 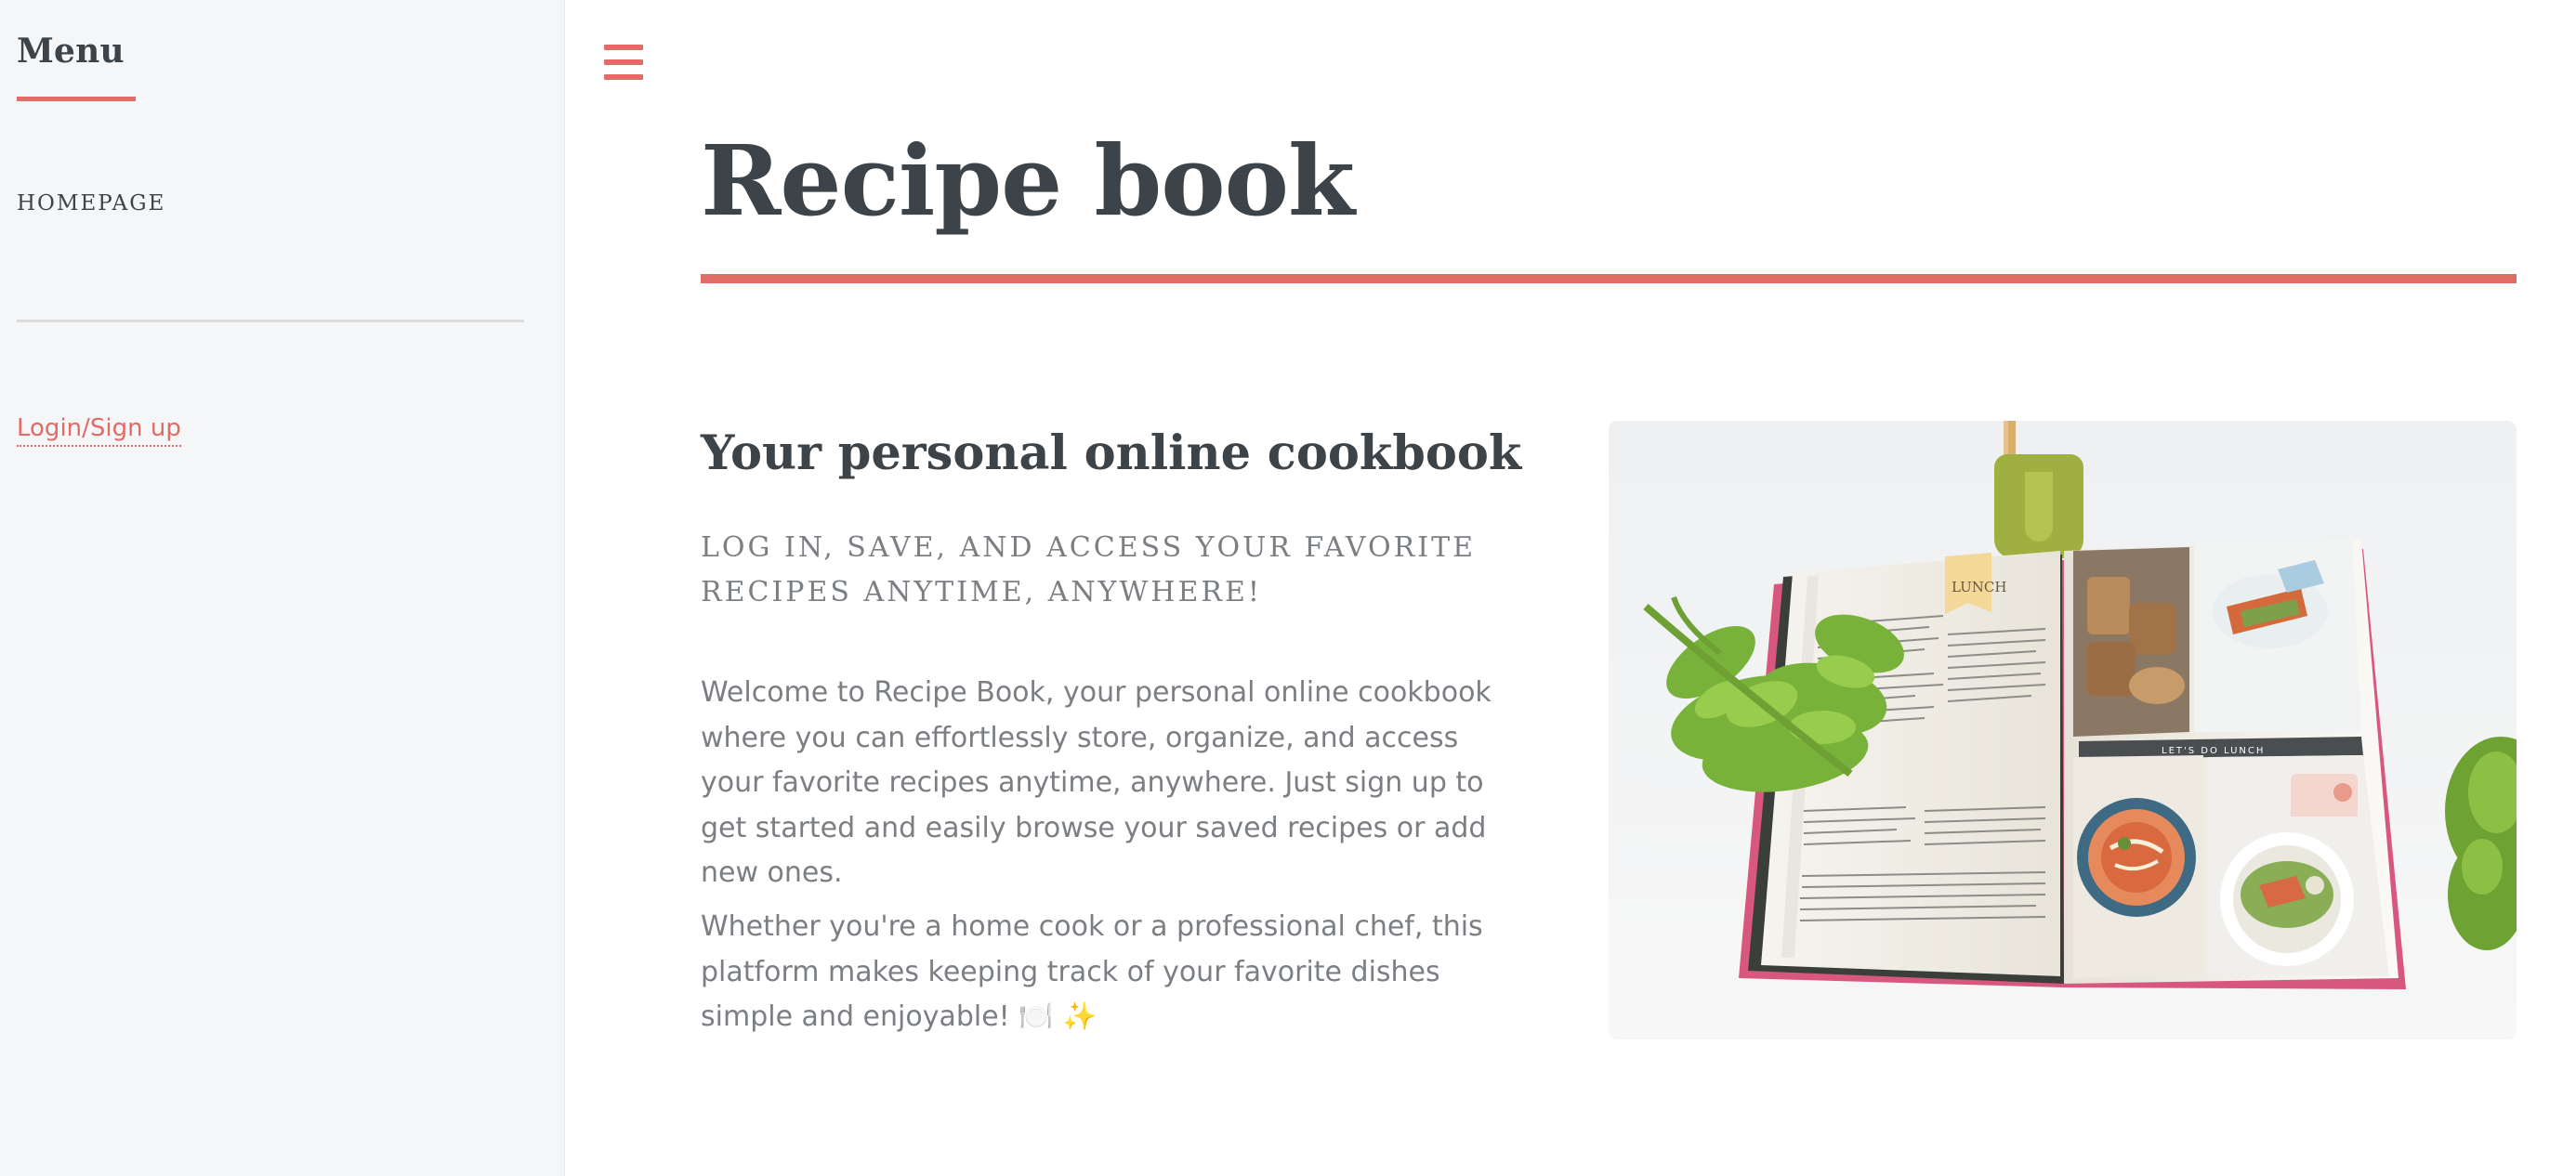 What do you see at coordinates (76, 99) in the screenshot?
I see `sidebar-title-underline` at bounding box center [76, 99].